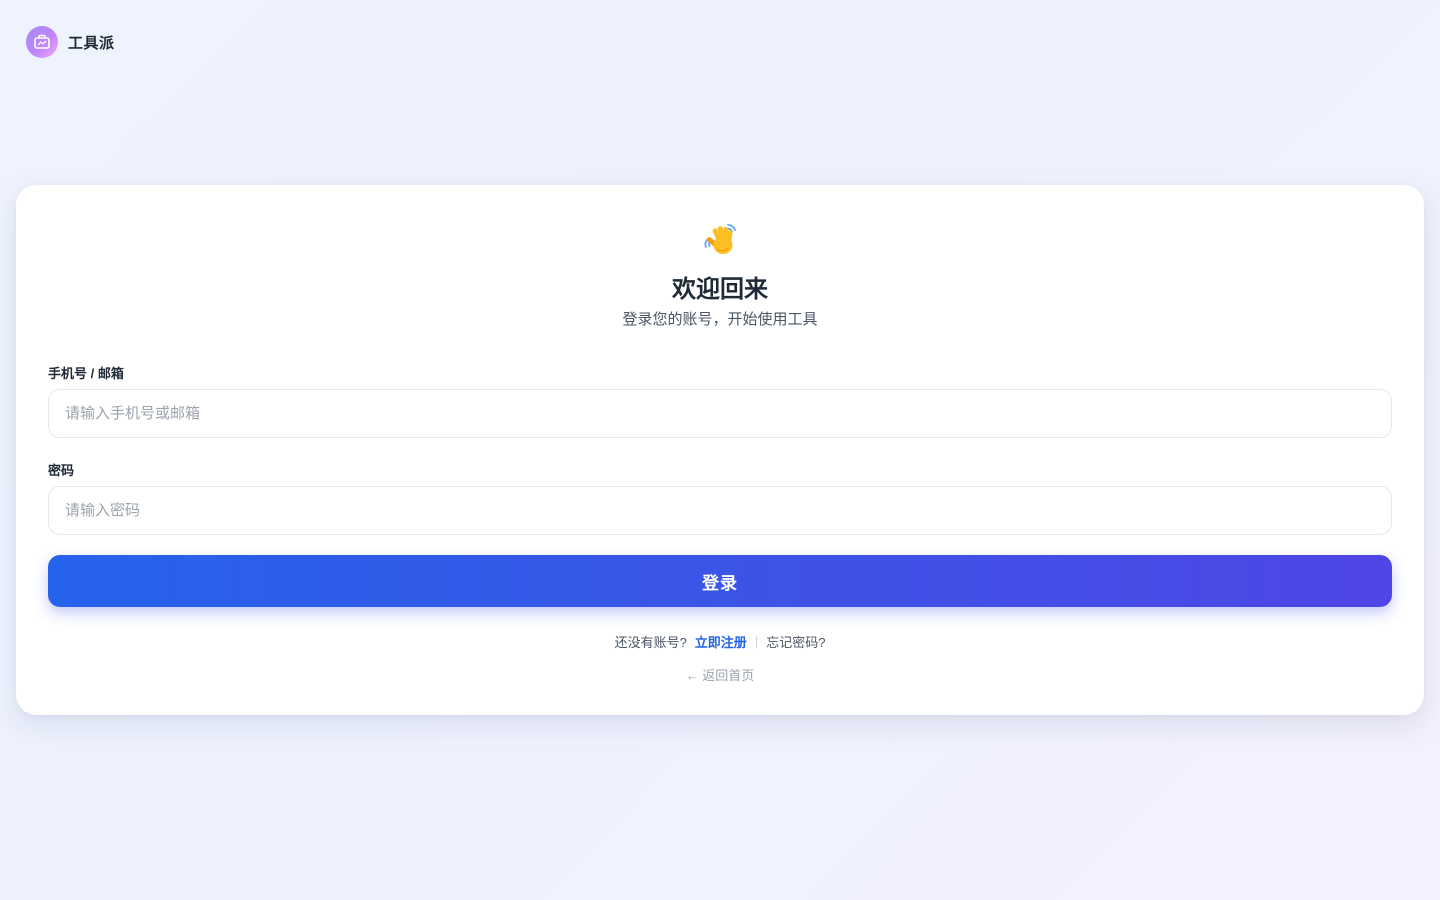 Image resolution: width=1440 pixels, height=900 pixels. I want to click on back-home: ← 返回首页, so click(720, 674).